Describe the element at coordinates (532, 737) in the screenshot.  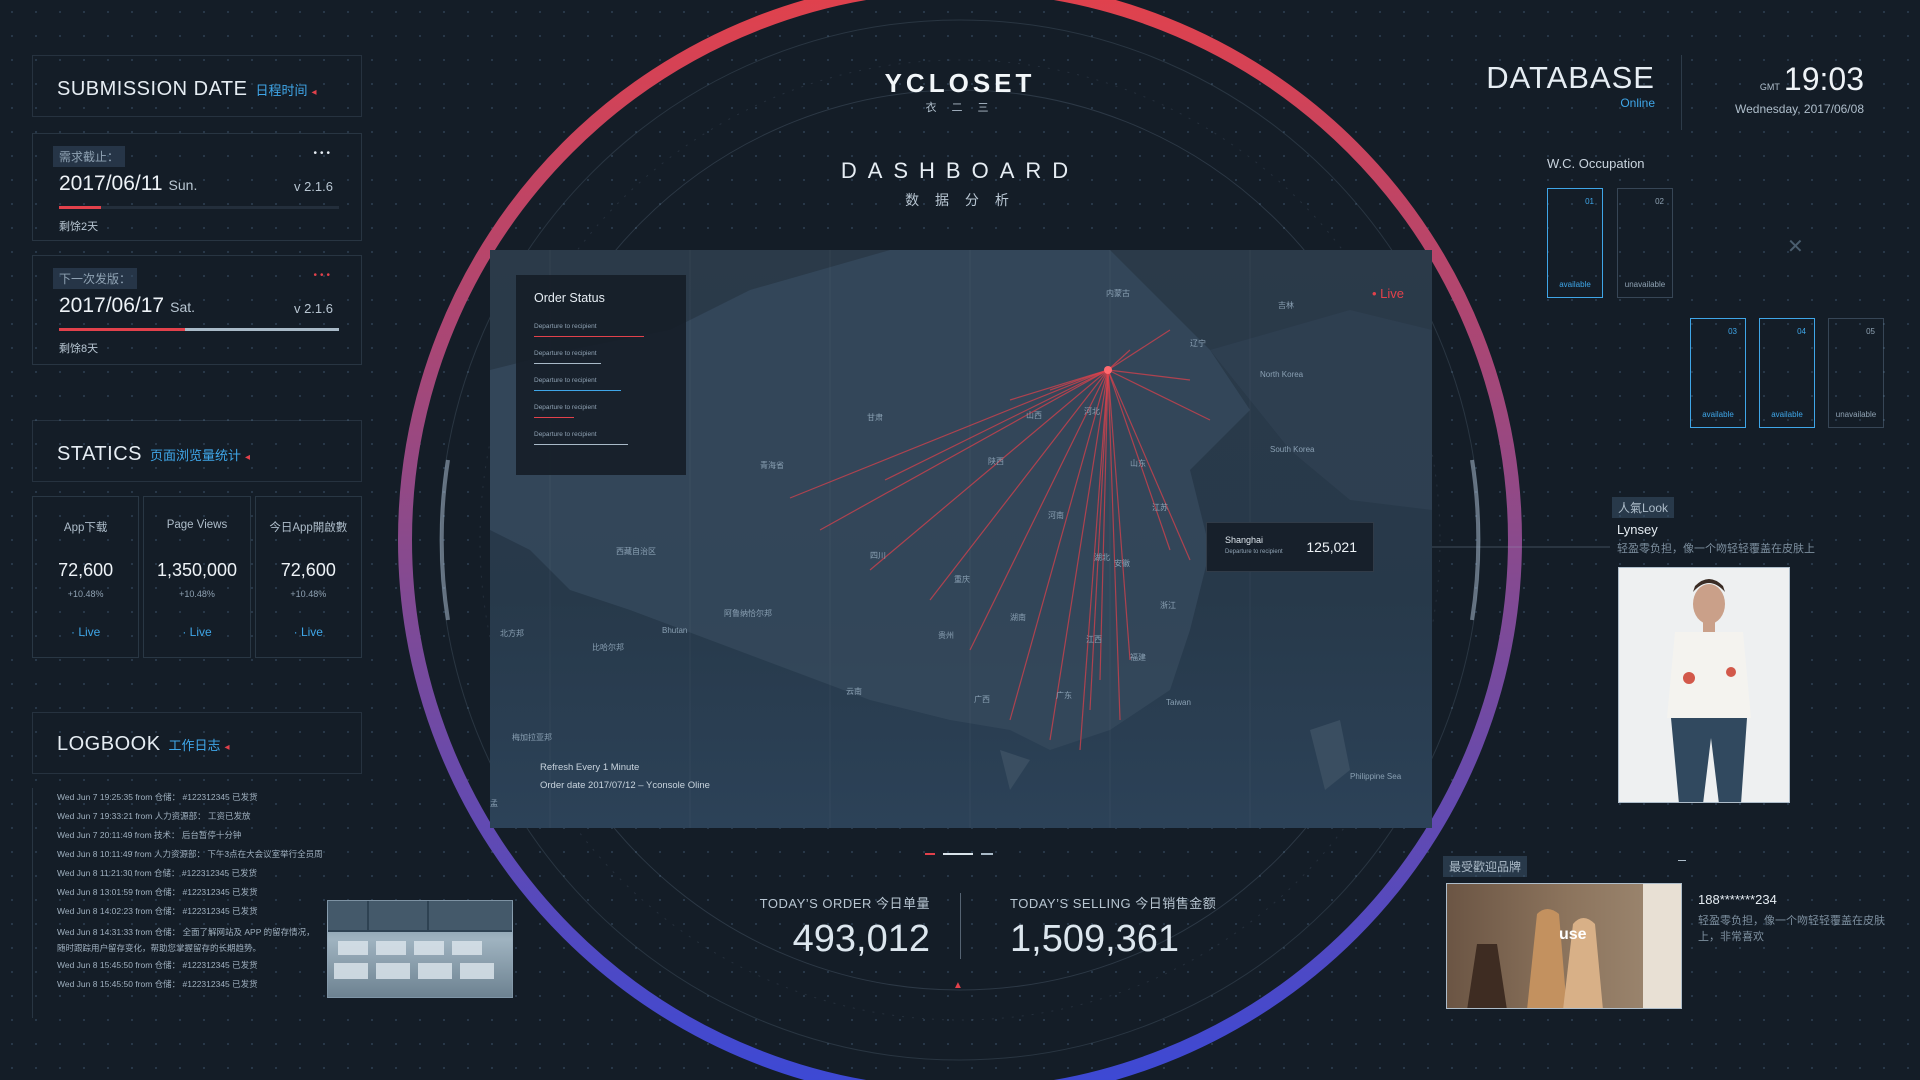
I see `map-place-label: 梅加拉亚邦` at that location.